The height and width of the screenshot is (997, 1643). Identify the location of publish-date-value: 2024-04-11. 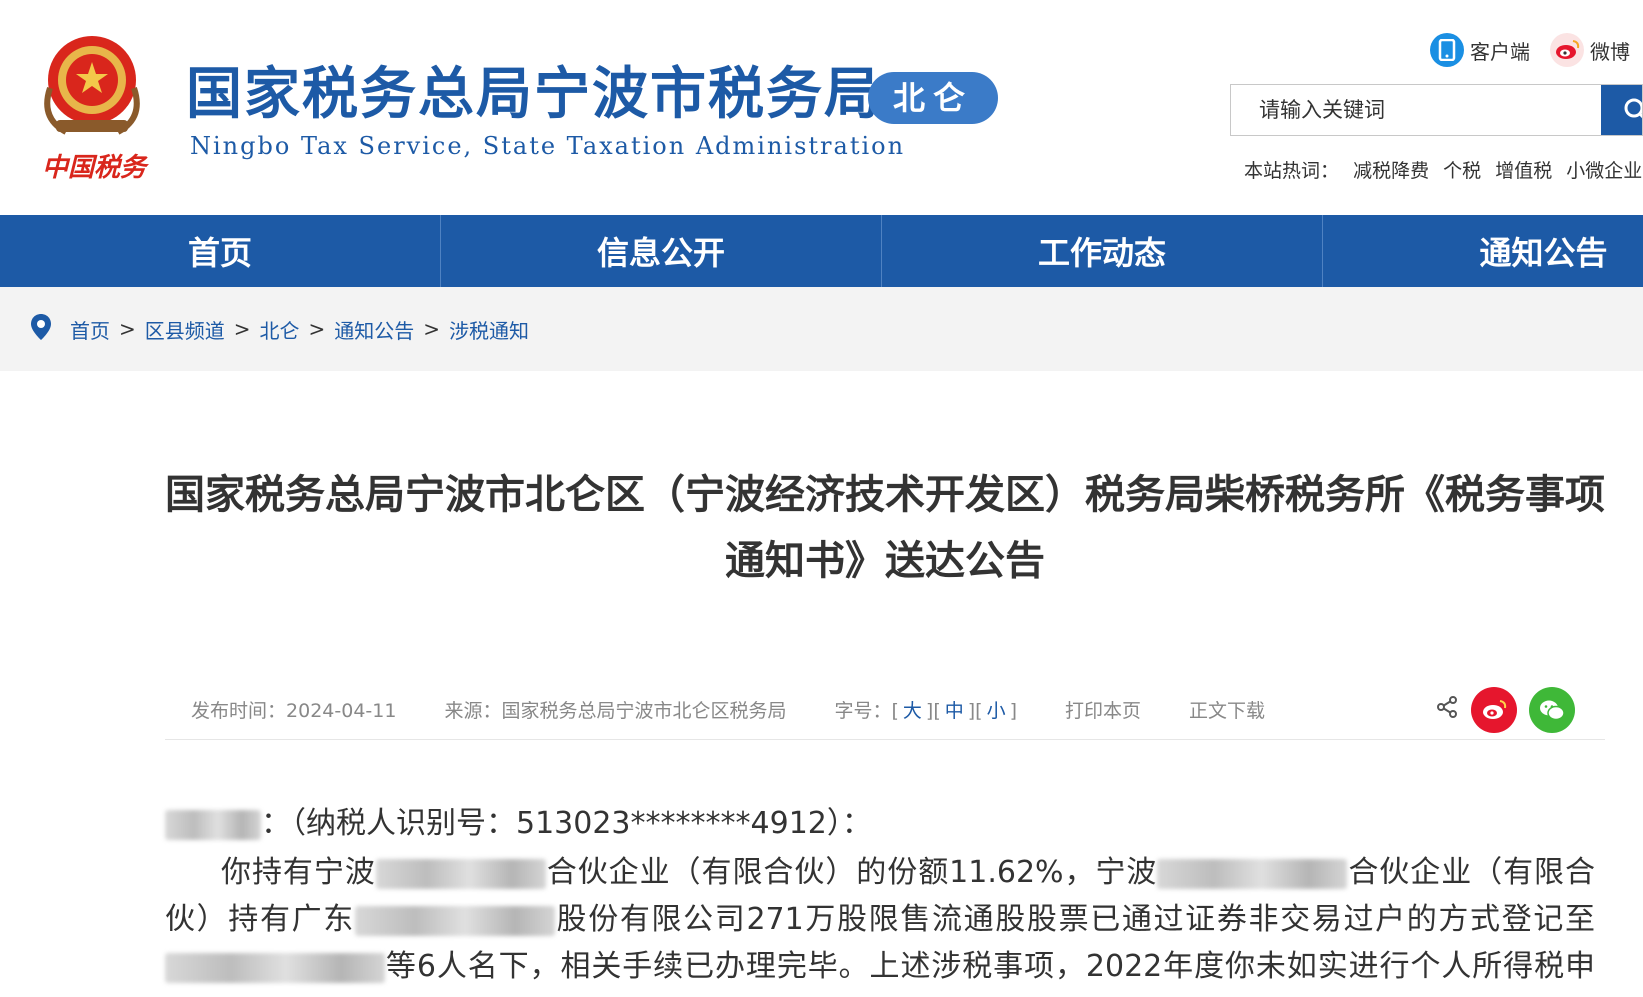
(341, 711).